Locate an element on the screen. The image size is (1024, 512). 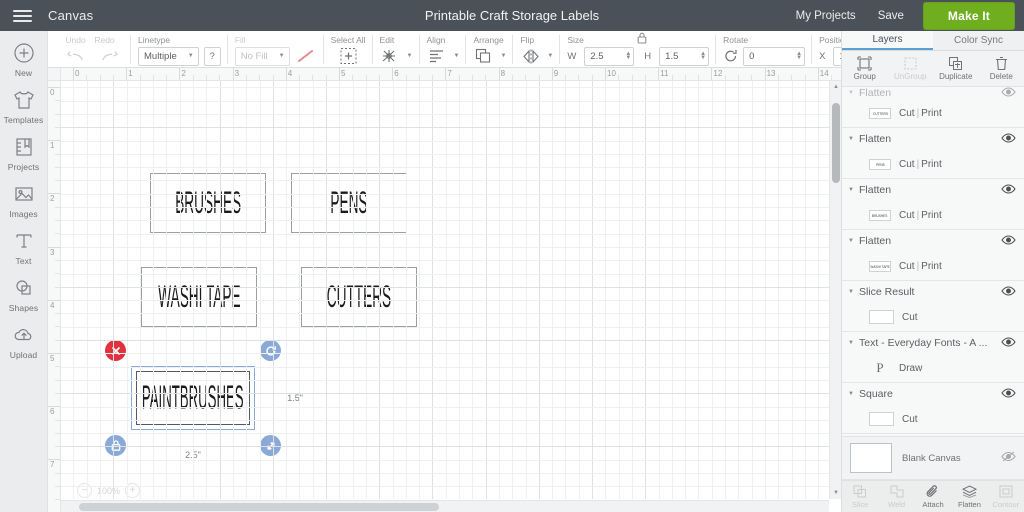
hamburger-menu-icon is located at coordinates (22, 15).